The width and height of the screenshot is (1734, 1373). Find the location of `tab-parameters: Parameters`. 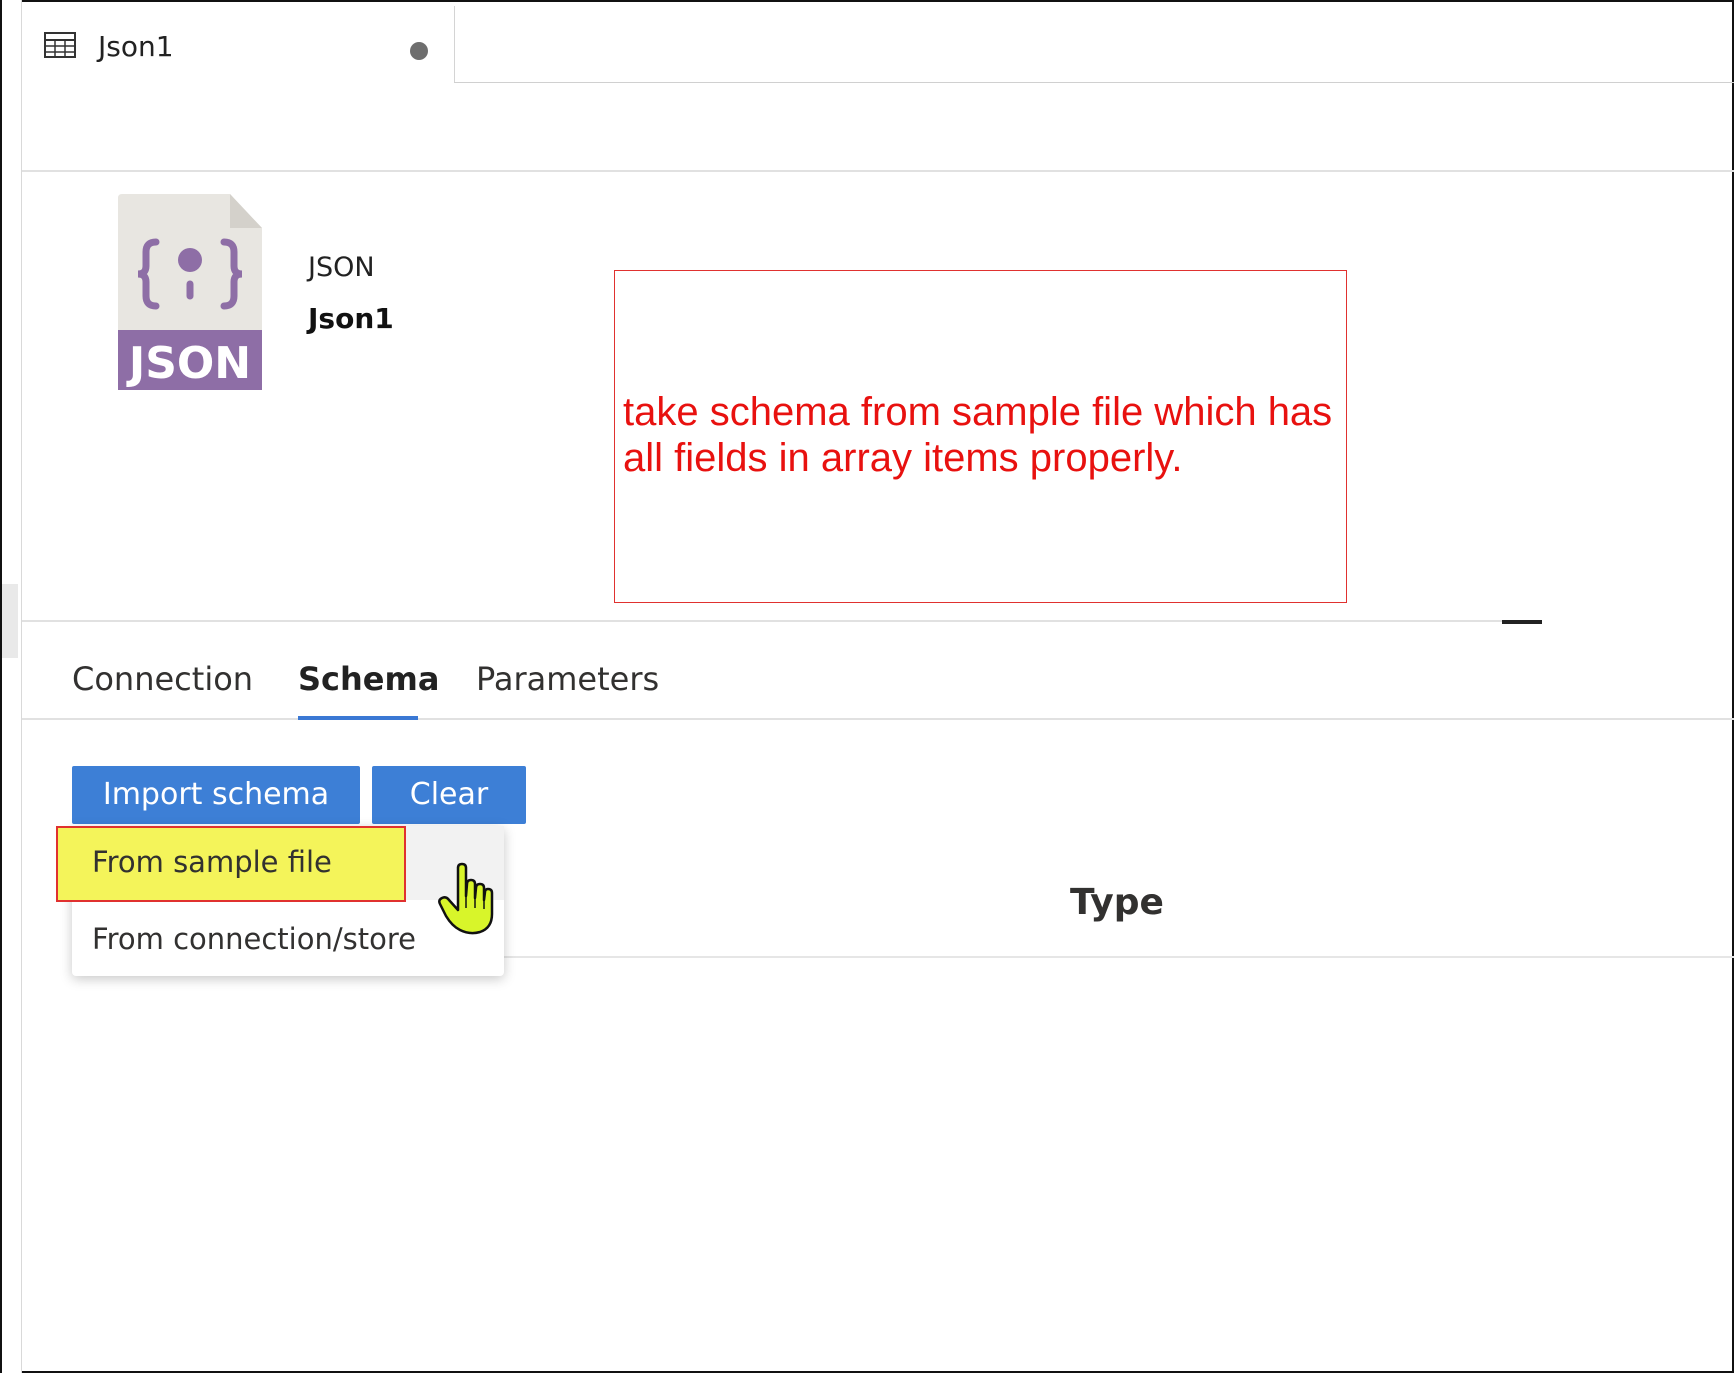

tab-parameters: Parameters is located at coordinates (567, 679).